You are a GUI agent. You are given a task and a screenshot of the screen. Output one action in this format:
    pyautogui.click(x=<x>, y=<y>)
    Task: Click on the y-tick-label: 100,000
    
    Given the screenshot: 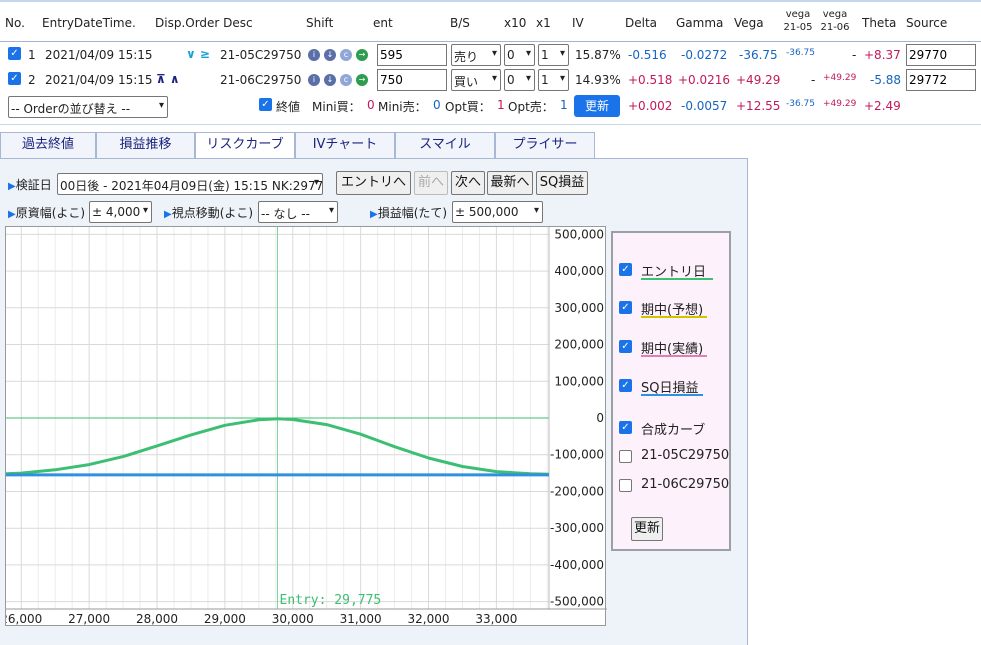 What is the action you would take?
    pyautogui.click(x=579, y=381)
    